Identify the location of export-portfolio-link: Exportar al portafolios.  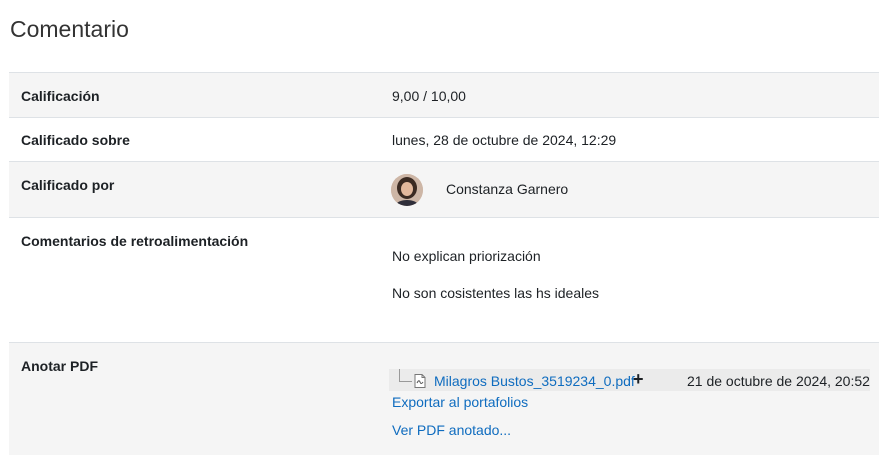
(460, 402).